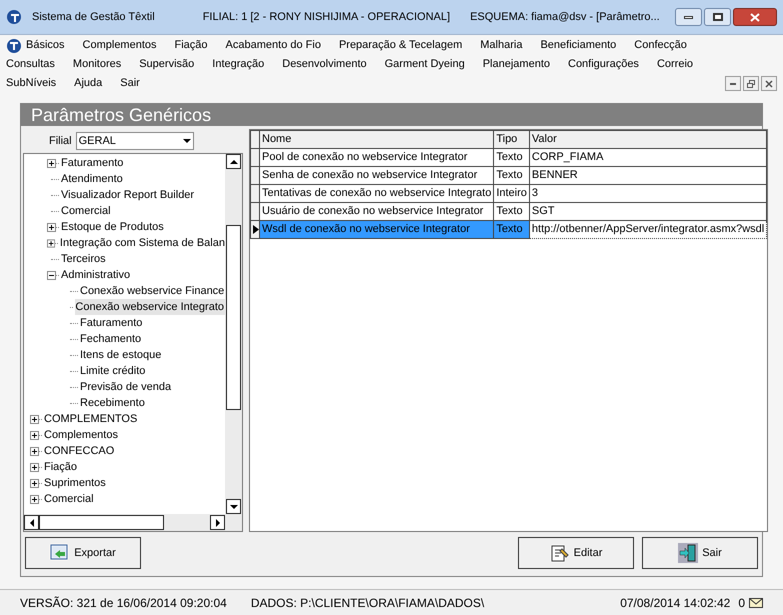 Image resolution: width=783 pixels, height=615 pixels. I want to click on table-cell: Senha de conexão no webservice Integrator, so click(377, 175).